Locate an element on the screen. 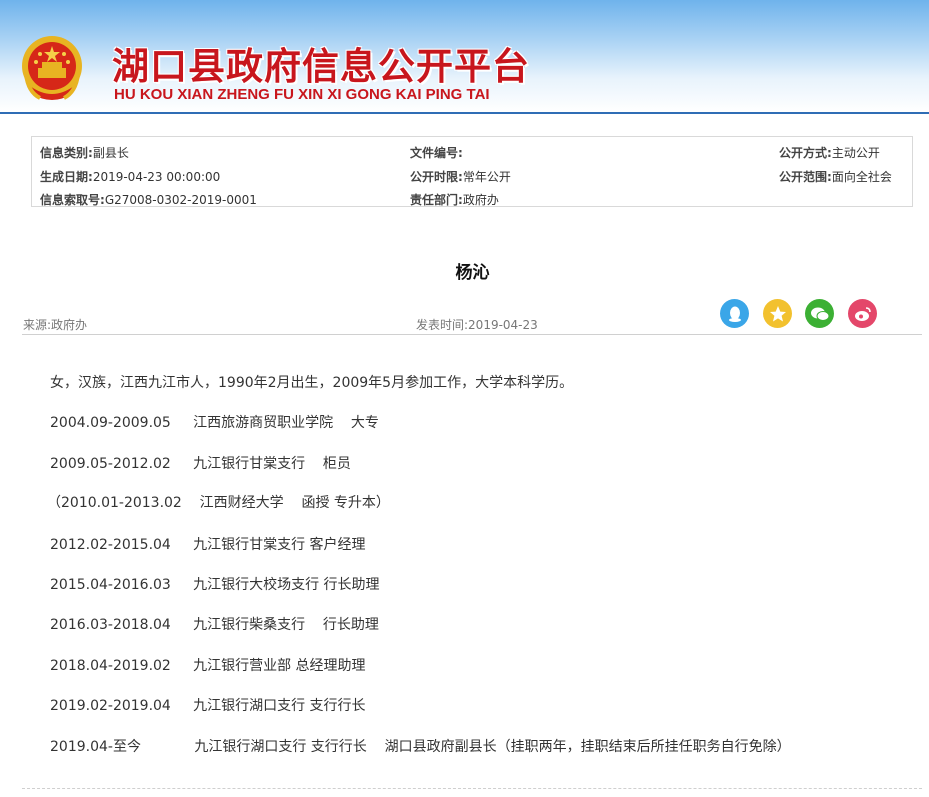 This screenshot has width=929, height=797. meta-dept: 责任部门:政府办 is located at coordinates (454, 199).